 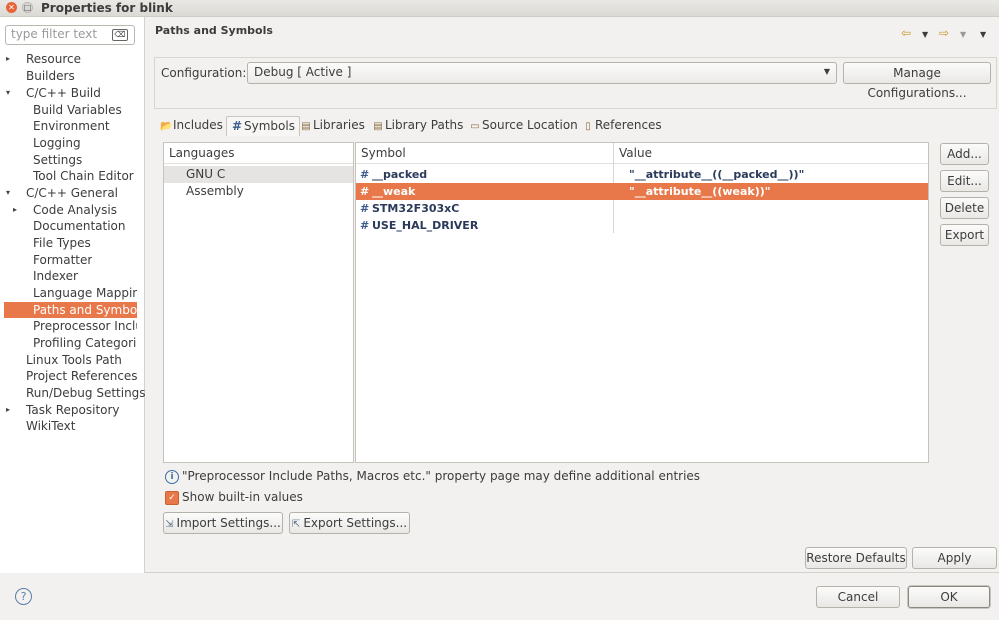 What do you see at coordinates (263, 126) in the screenshot?
I see `tab-symbols: # Symbols` at bounding box center [263, 126].